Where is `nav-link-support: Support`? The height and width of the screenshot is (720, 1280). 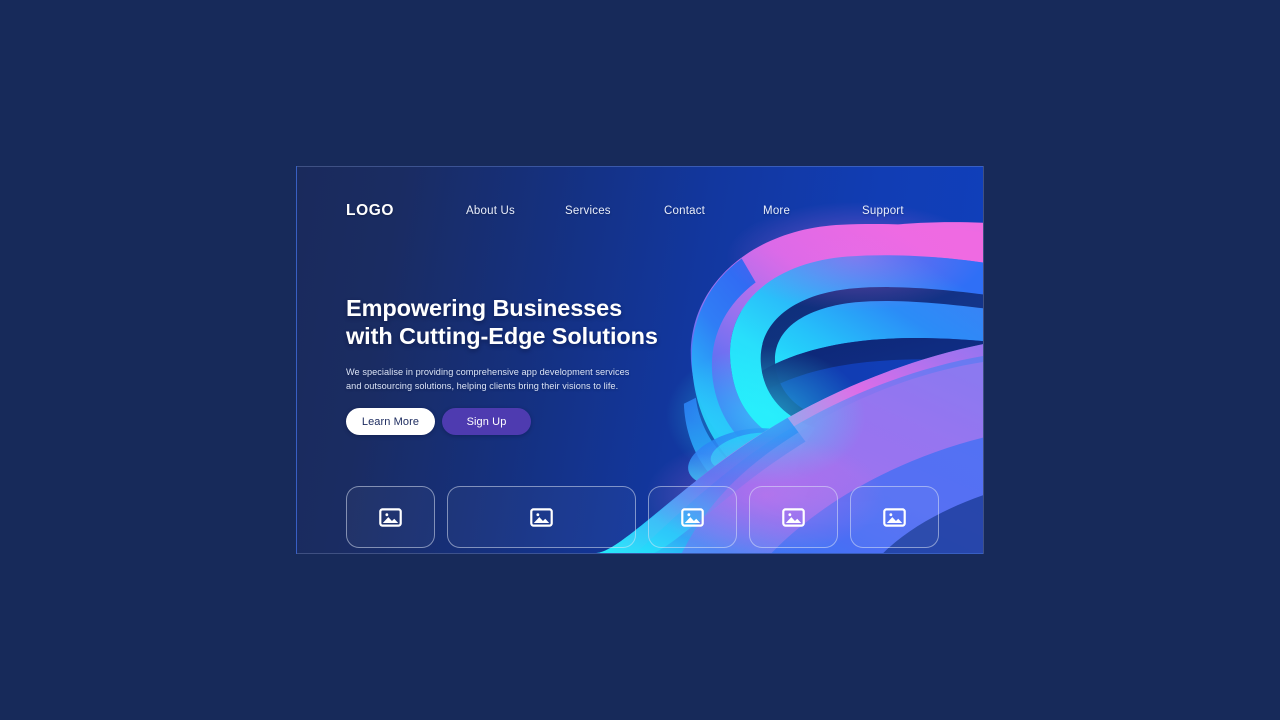 nav-link-support: Support is located at coordinates (911, 211).